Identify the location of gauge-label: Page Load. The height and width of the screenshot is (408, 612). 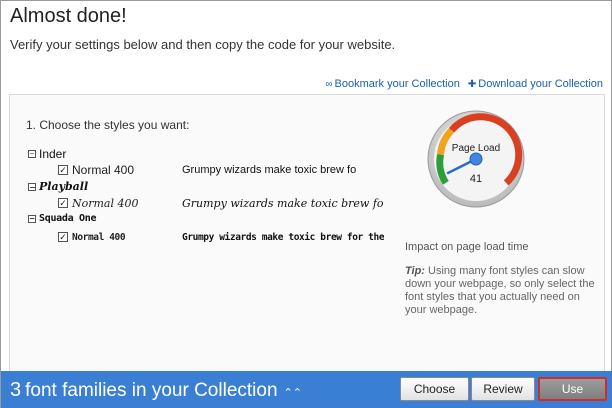
(476, 148).